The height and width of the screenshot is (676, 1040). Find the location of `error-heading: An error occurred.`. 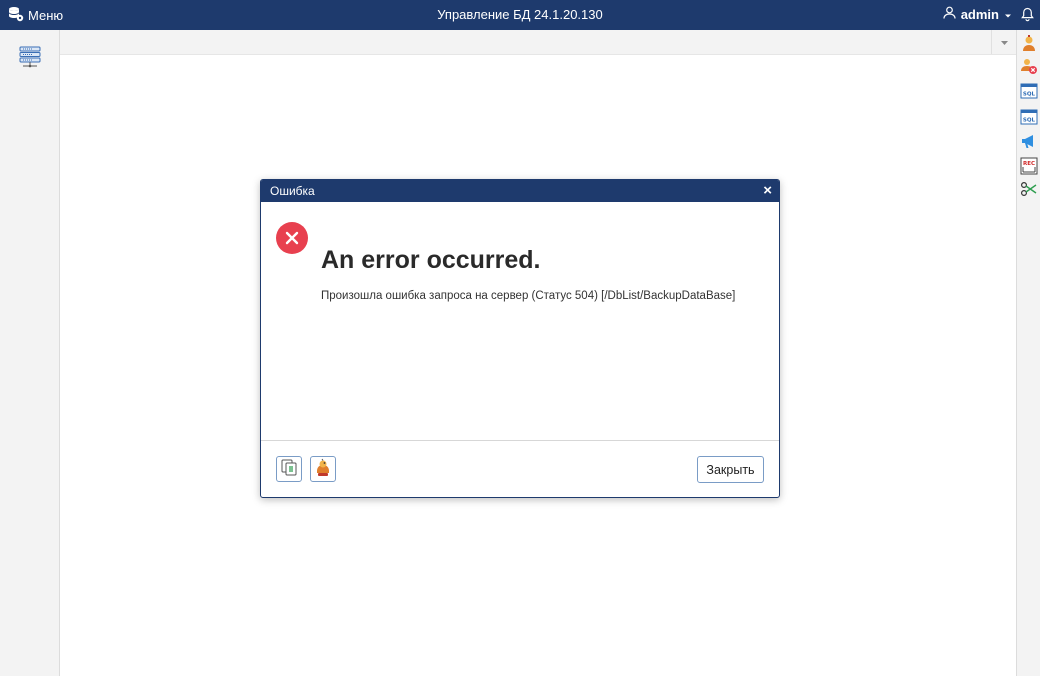

error-heading: An error occurred. is located at coordinates (431, 260).